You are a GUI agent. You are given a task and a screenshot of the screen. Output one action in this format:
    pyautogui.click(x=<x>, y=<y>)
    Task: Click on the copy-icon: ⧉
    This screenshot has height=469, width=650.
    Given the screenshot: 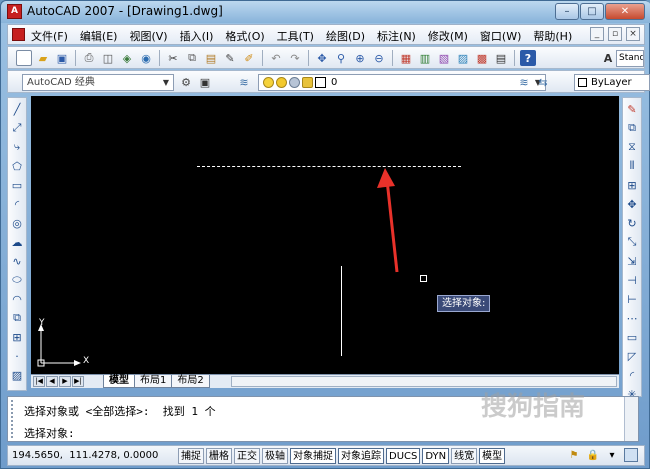 What is the action you would take?
    pyautogui.click(x=192, y=58)
    